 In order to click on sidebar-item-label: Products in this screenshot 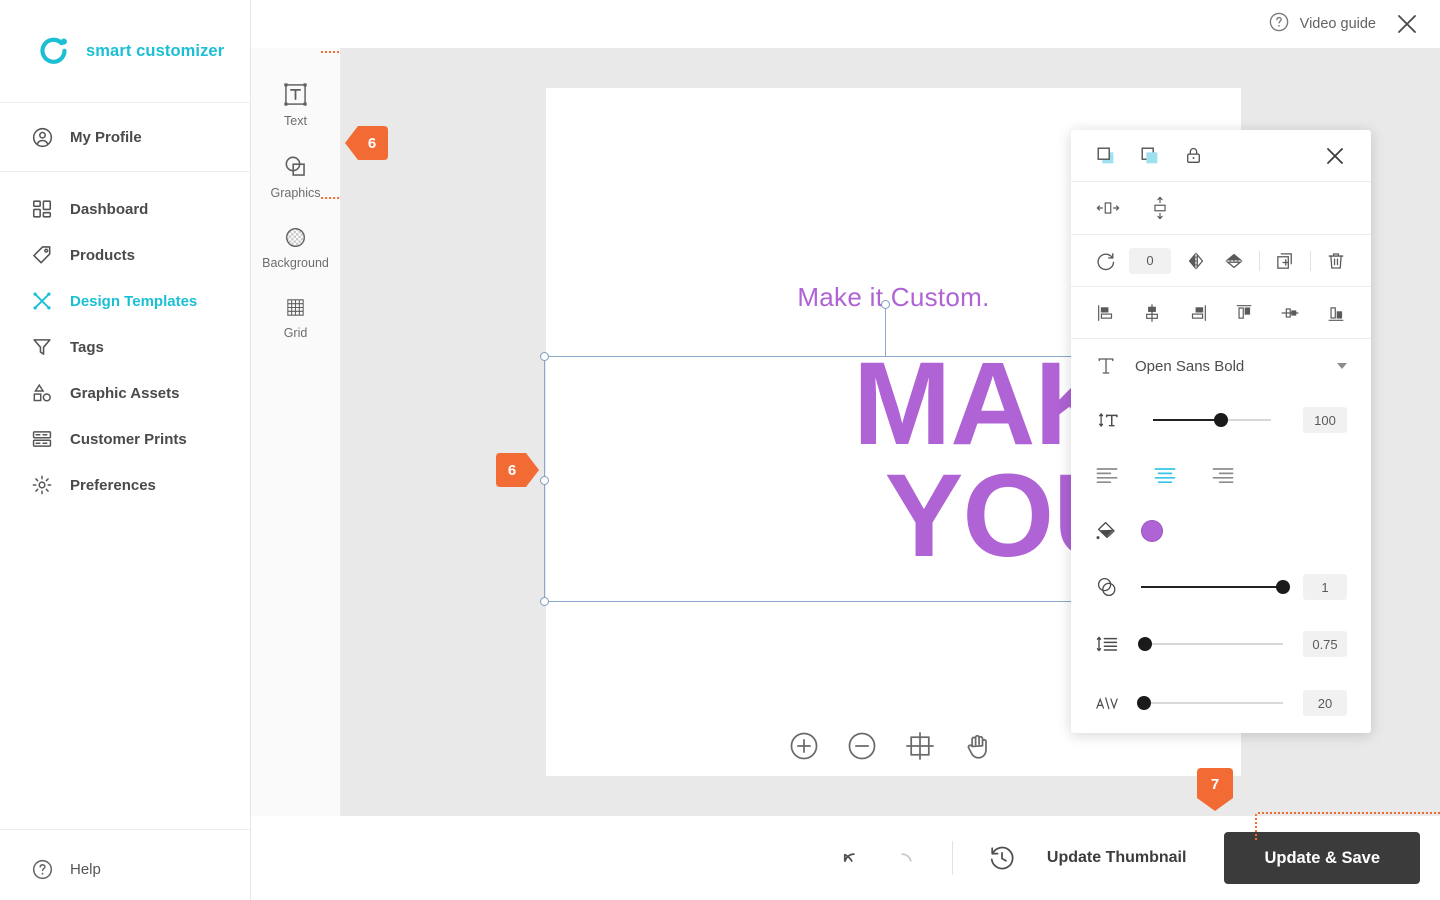, I will do `click(103, 255)`.